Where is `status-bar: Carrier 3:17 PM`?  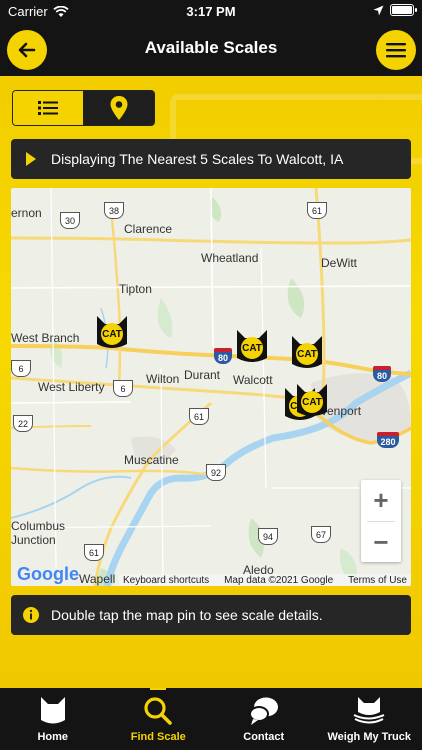
status-bar: Carrier 3:17 PM is located at coordinates (211, 11).